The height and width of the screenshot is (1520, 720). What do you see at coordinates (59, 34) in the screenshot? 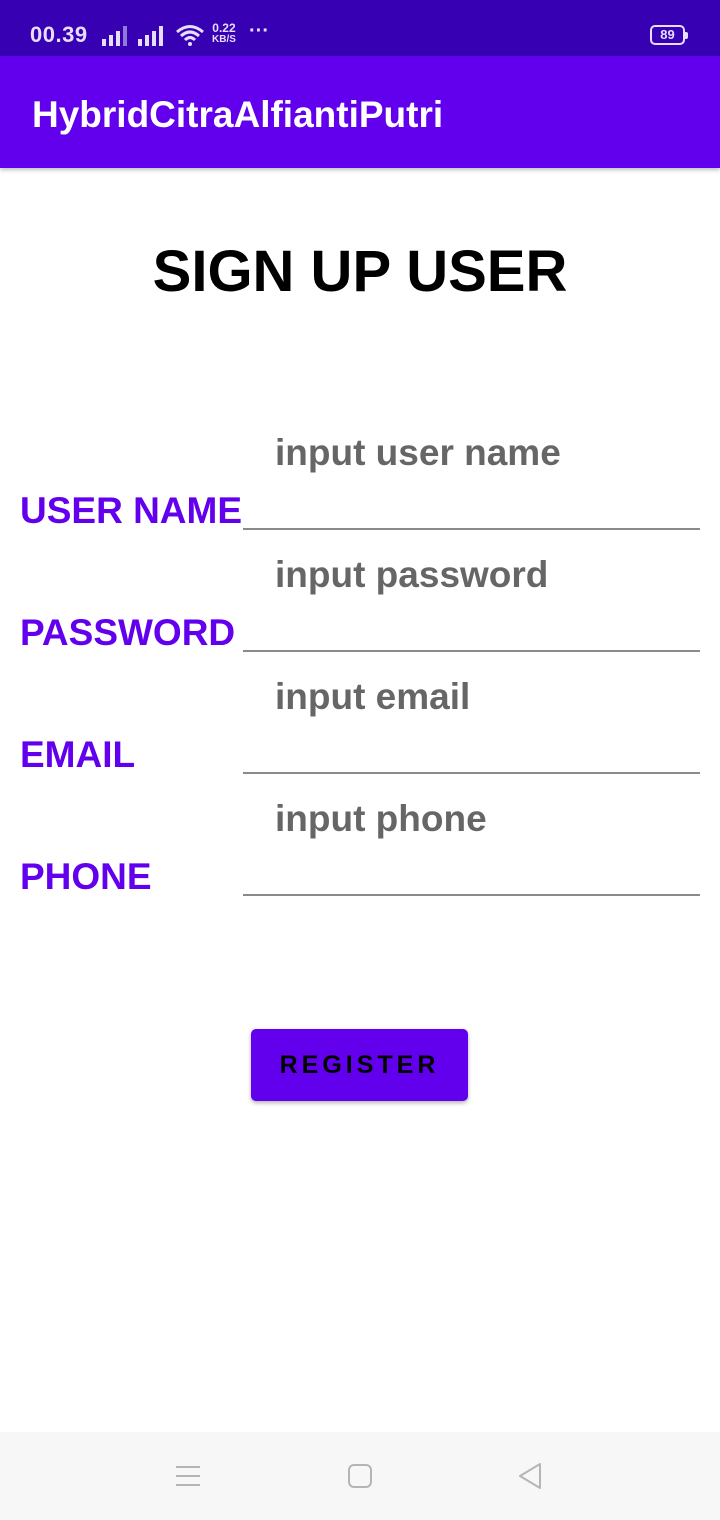
I see `status-time: 00.39` at bounding box center [59, 34].